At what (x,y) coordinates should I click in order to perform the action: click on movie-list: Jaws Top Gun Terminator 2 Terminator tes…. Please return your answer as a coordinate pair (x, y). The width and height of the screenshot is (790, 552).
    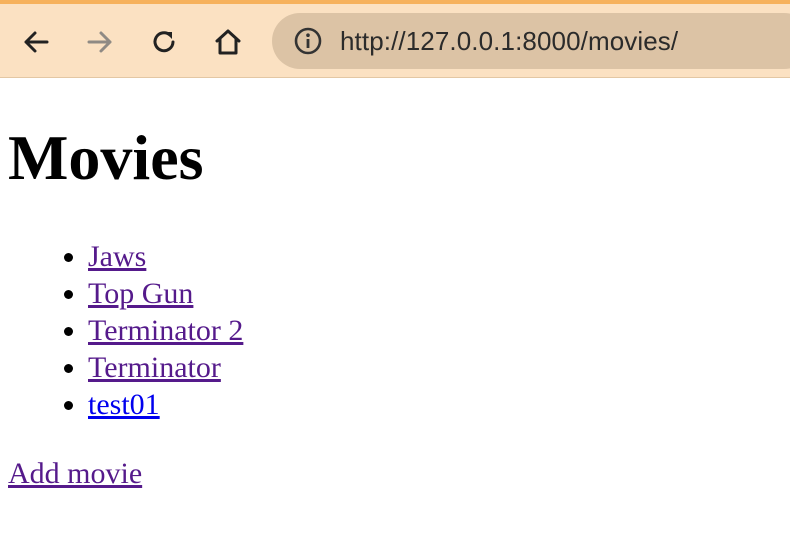
    Looking at the image, I should click on (141, 330).